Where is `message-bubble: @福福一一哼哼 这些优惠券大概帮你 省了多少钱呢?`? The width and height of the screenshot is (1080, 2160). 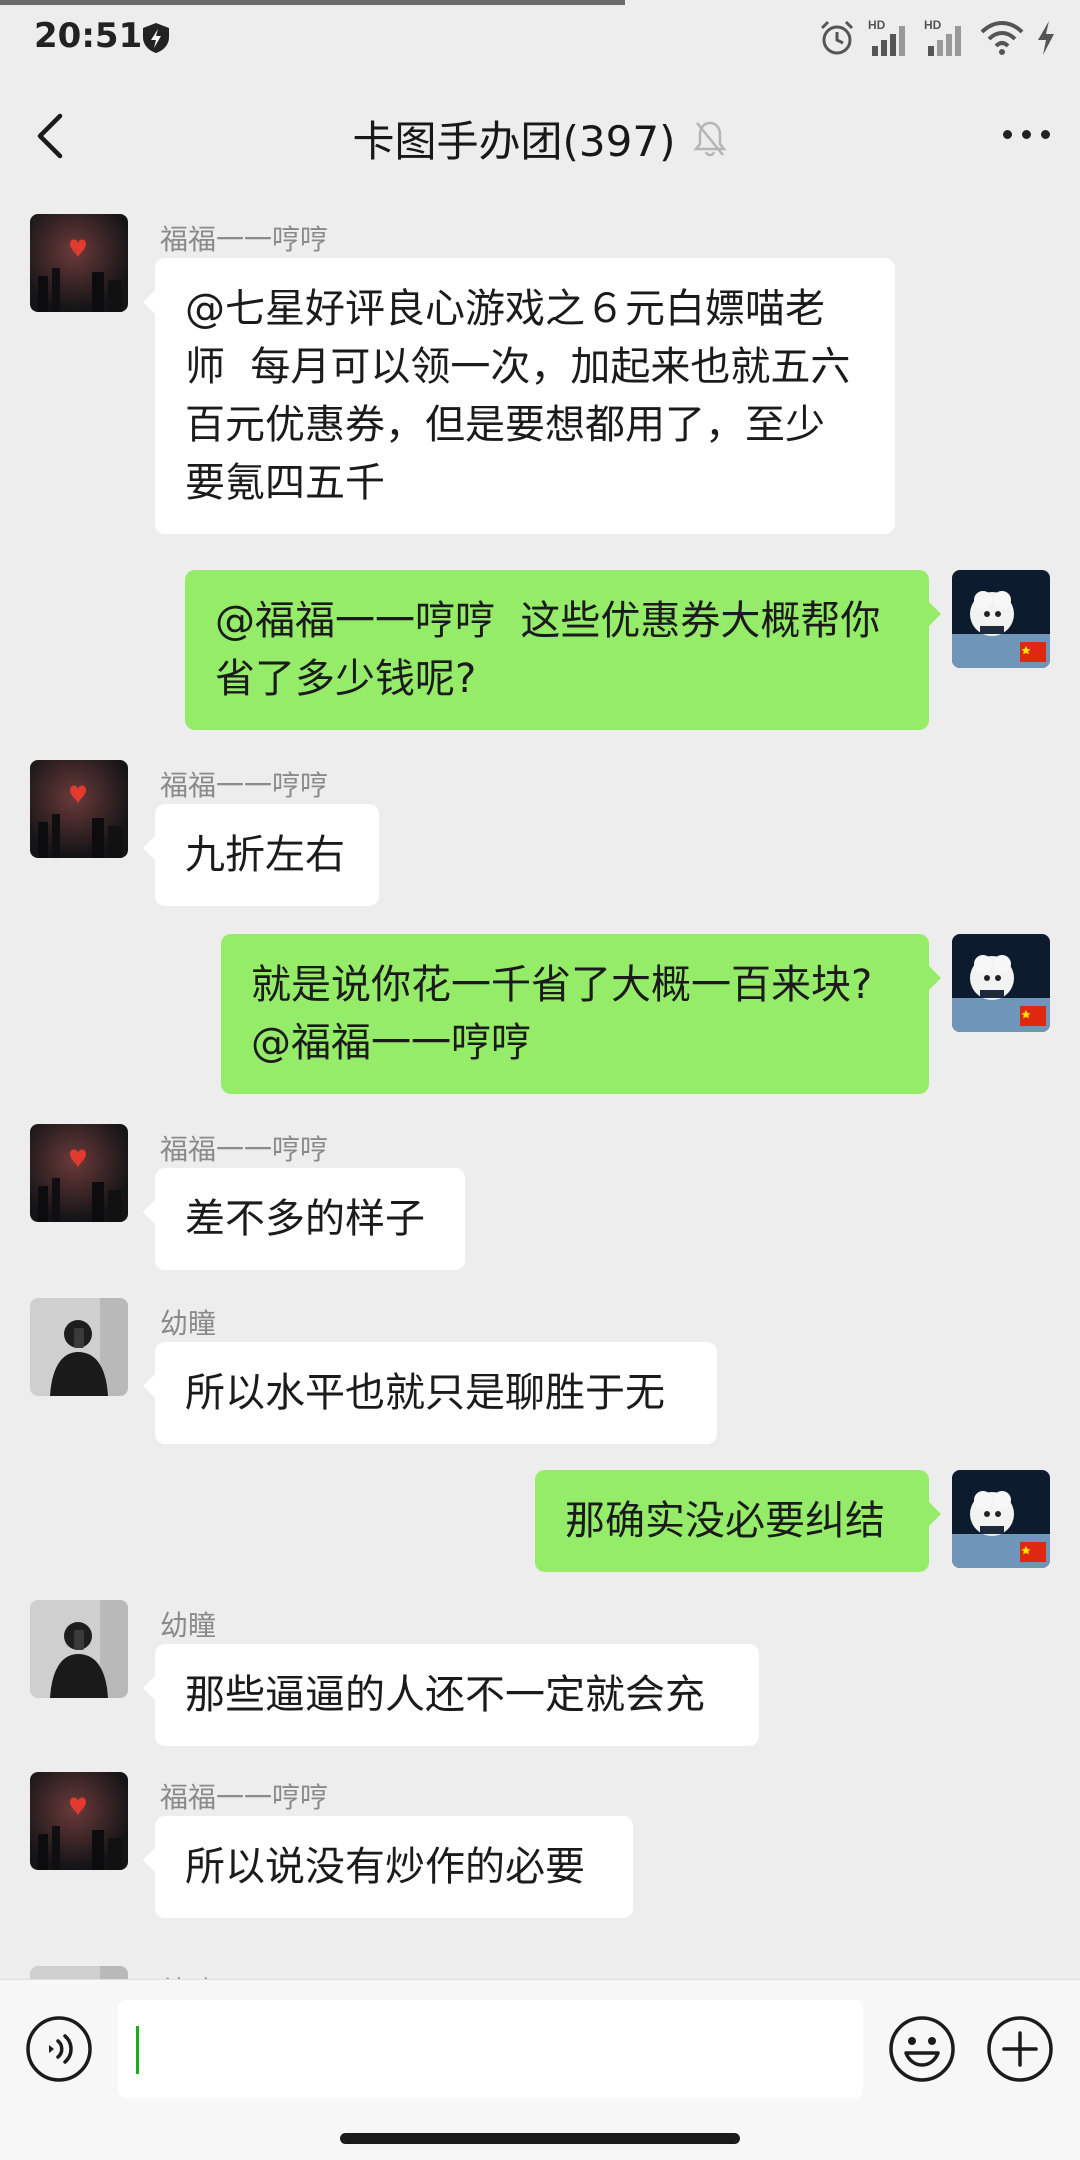 message-bubble: @福福一一哼哼 这些优惠券大概帮你 省了多少钱呢? is located at coordinates (563, 650).